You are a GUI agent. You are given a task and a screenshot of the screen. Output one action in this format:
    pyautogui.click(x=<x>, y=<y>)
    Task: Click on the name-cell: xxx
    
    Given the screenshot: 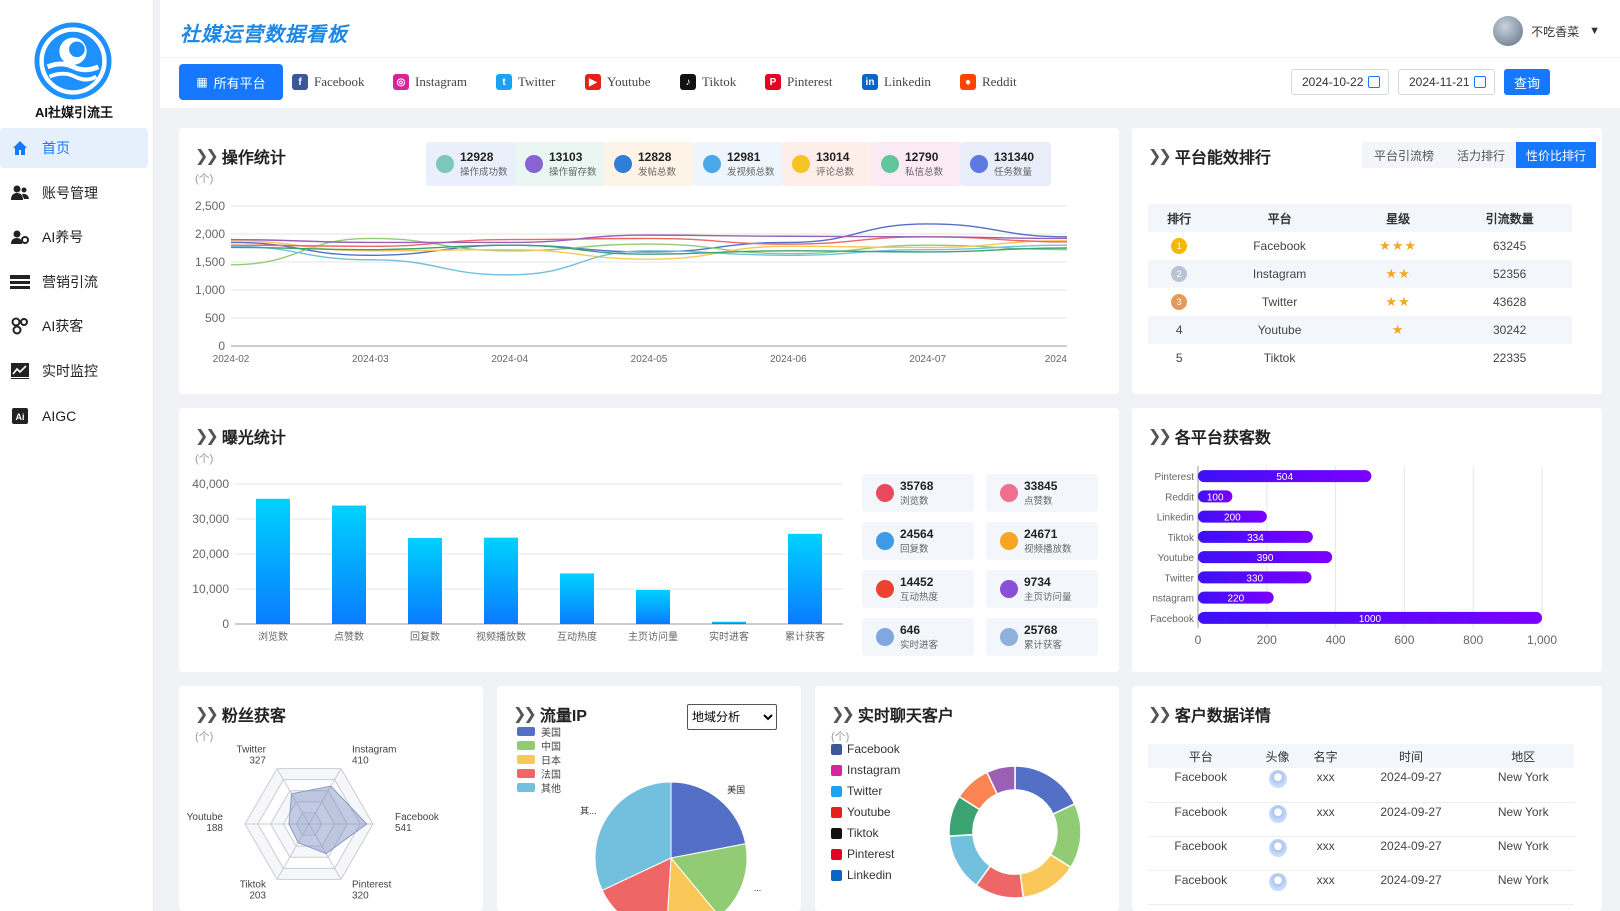 What is the action you would take?
    pyautogui.click(x=1325, y=785)
    